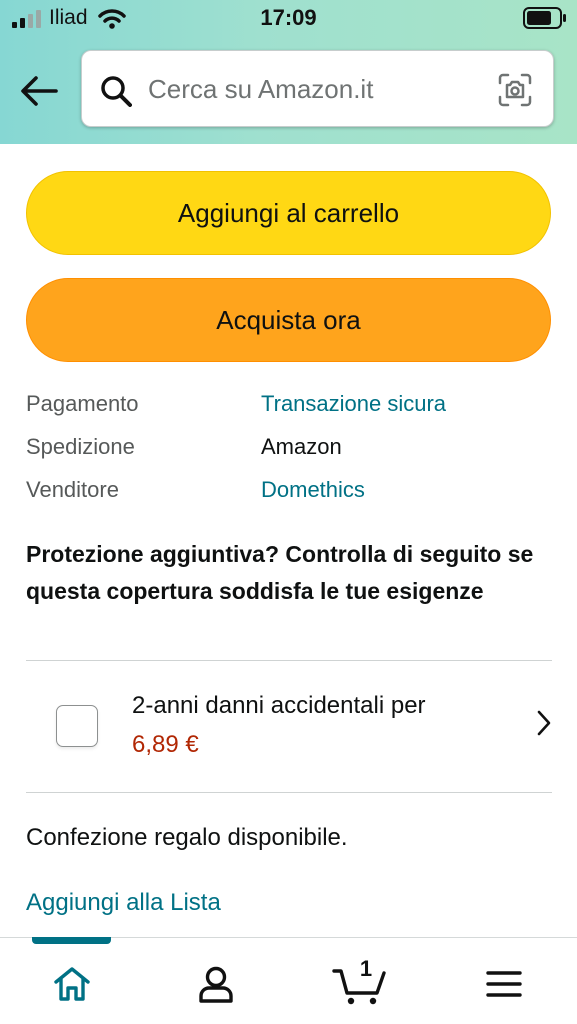  What do you see at coordinates (165, 744) in the screenshot?
I see `protection-option-price: 6,89 €` at bounding box center [165, 744].